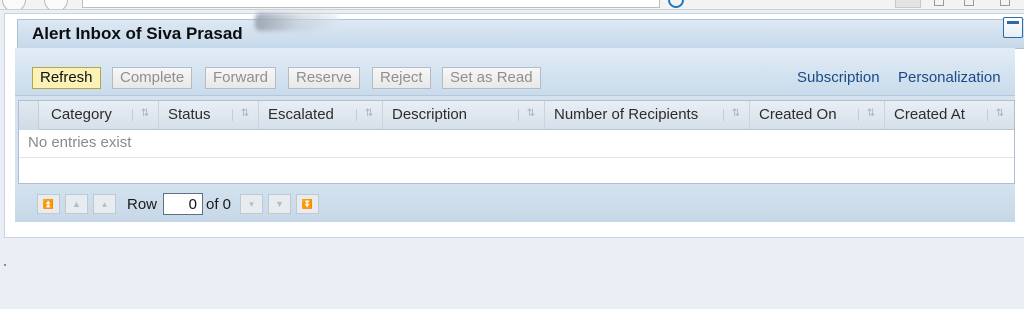 The image size is (1024, 309). Describe the element at coordinates (80, 142) in the screenshot. I see `empty-message: No entries exist` at that location.